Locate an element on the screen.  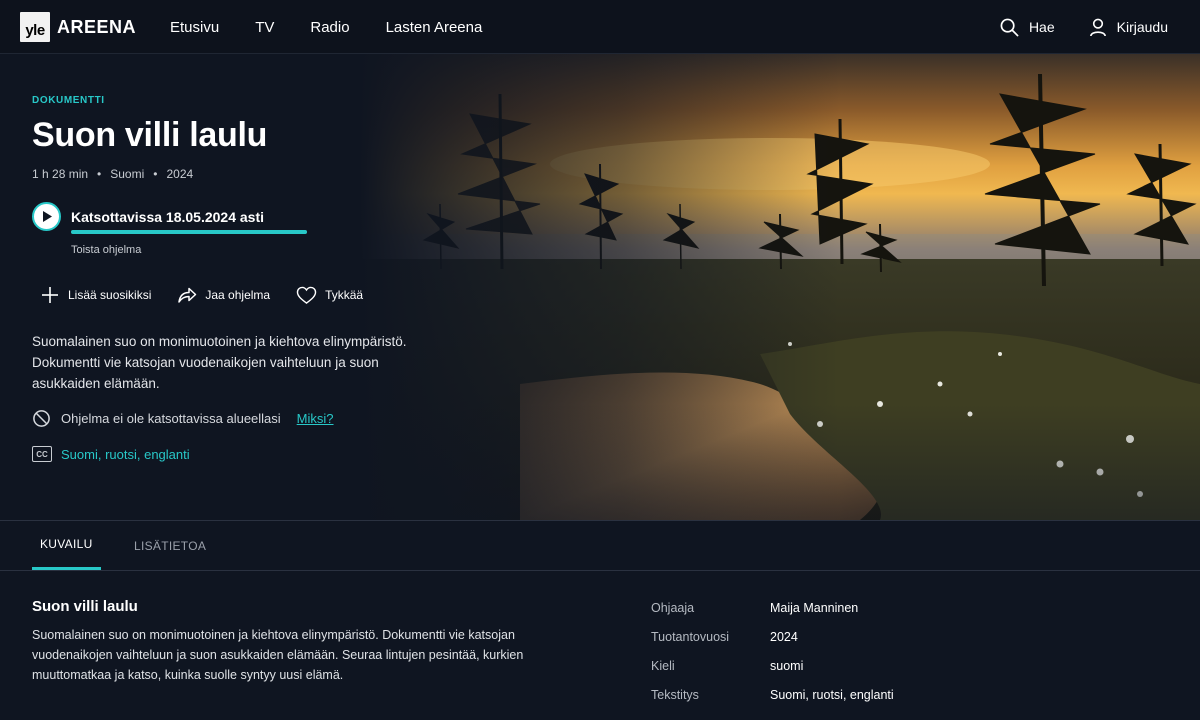
share-icon is located at coordinates (187, 295).